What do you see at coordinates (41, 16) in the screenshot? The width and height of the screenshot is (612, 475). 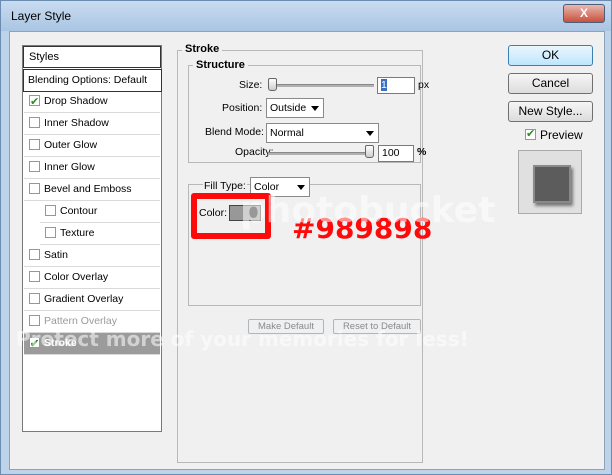 I see `window-title: Layer Style` at bounding box center [41, 16].